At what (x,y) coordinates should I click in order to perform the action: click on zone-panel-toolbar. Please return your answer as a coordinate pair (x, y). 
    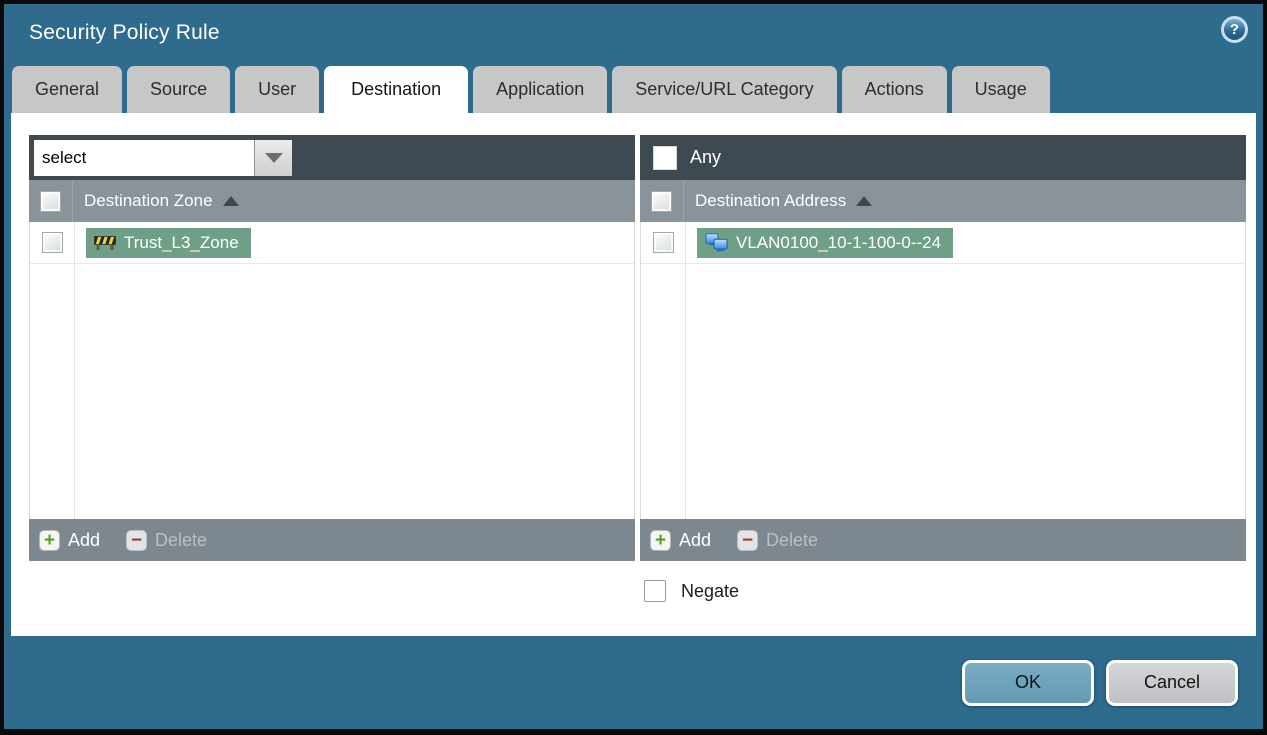
    Looking at the image, I should click on (332, 157).